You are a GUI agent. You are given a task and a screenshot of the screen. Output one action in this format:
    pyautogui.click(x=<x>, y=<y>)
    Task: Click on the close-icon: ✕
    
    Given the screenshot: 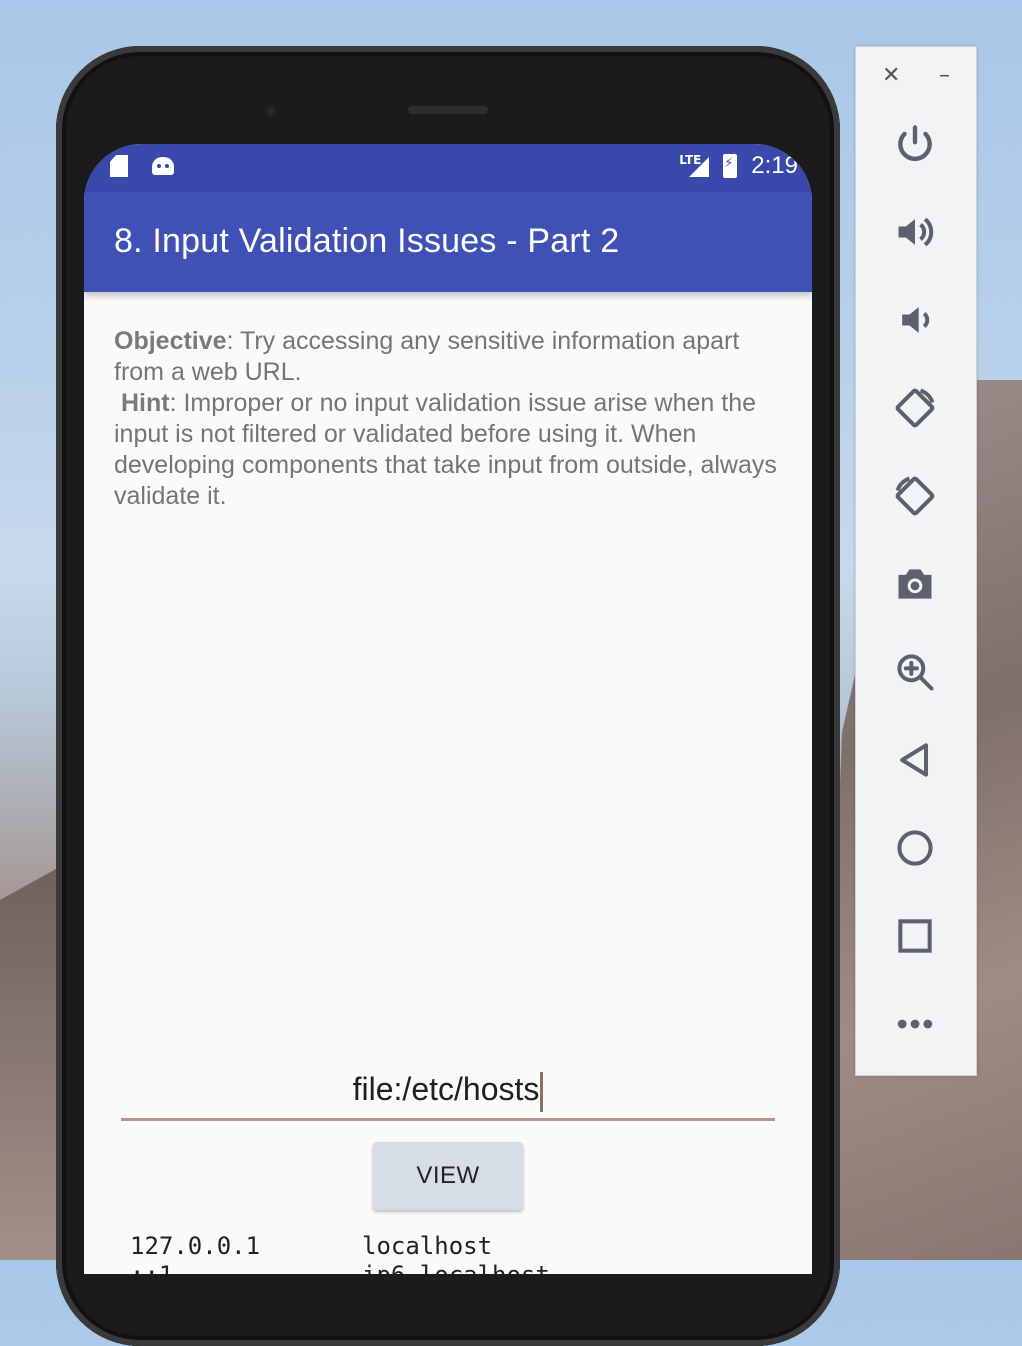 What is the action you would take?
    pyautogui.click(x=891, y=75)
    